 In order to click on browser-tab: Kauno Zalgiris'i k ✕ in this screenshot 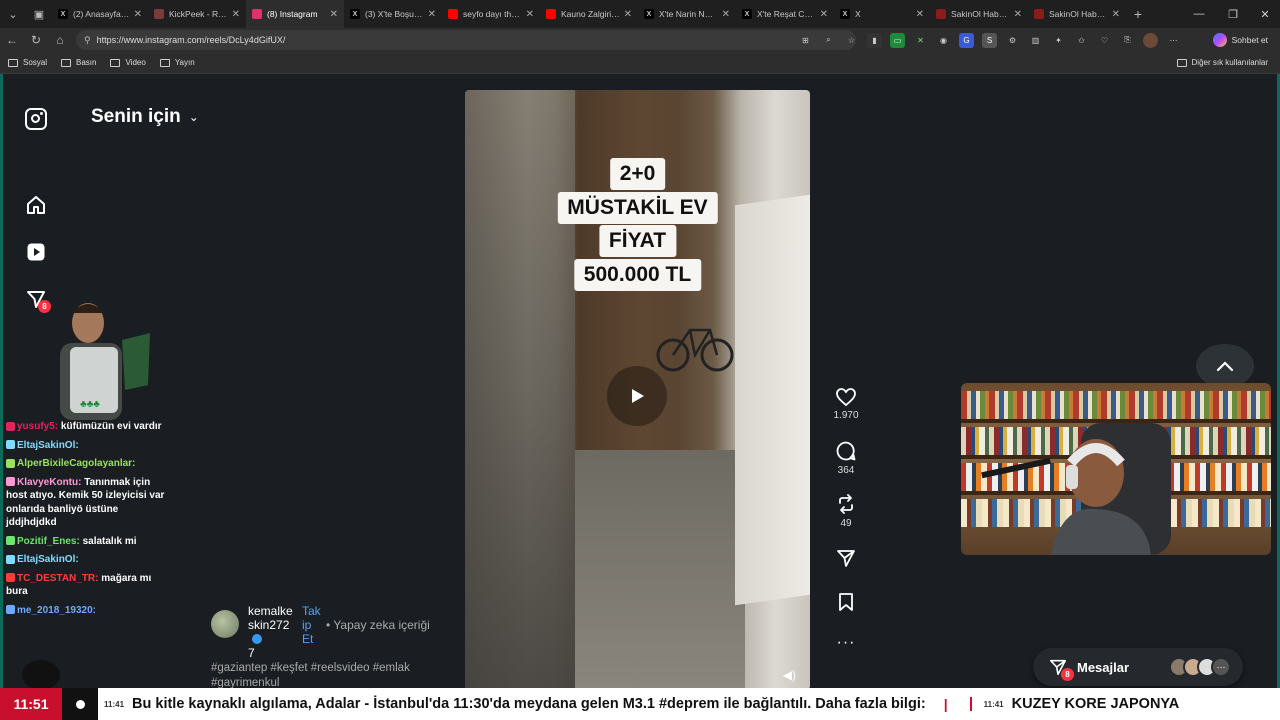, I will do `click(589, 14)`.